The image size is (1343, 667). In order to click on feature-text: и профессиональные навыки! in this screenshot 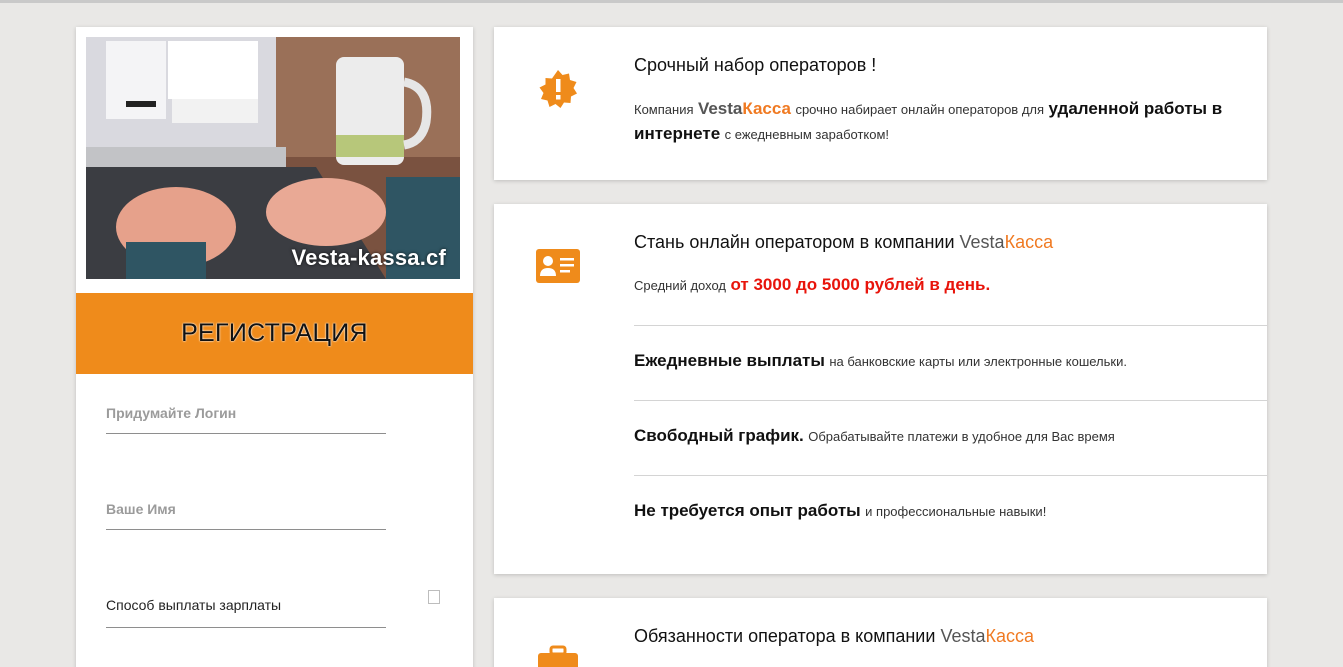, I will do `click(956, 511)`.